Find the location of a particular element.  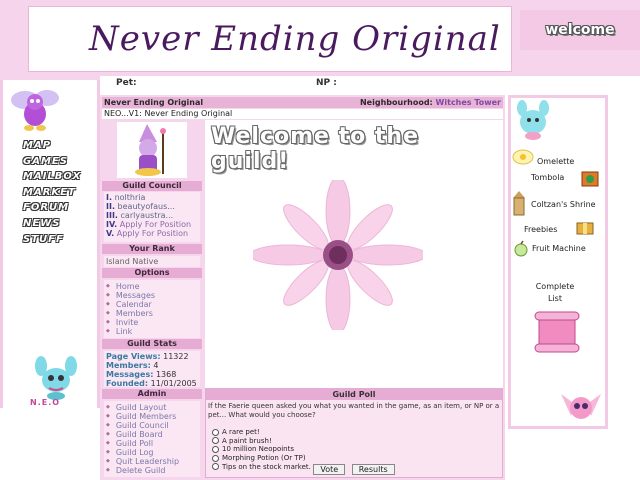

nav-mailbox: MAILBOX is located at coordinates (52, 179).